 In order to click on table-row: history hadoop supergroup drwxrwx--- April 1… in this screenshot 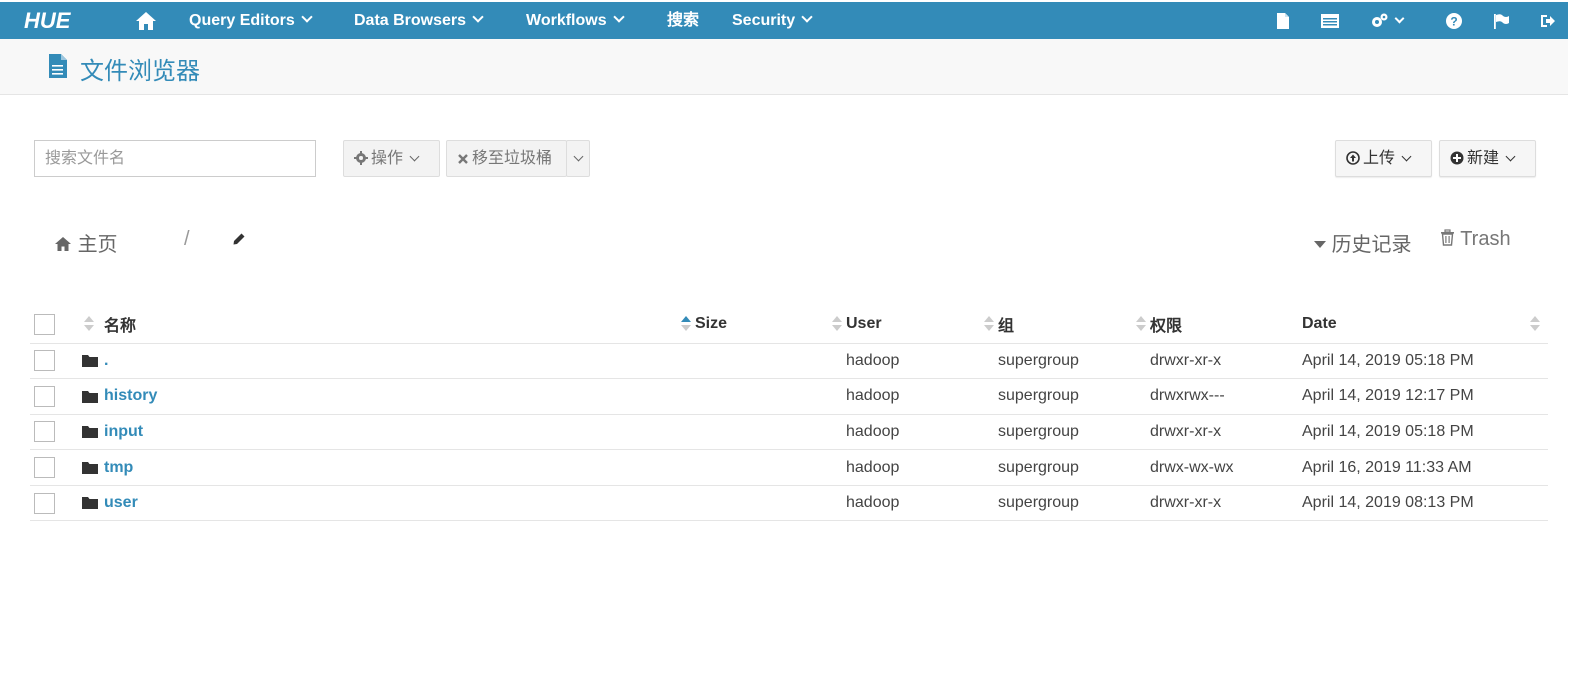, I will do `click(789, 396)`.